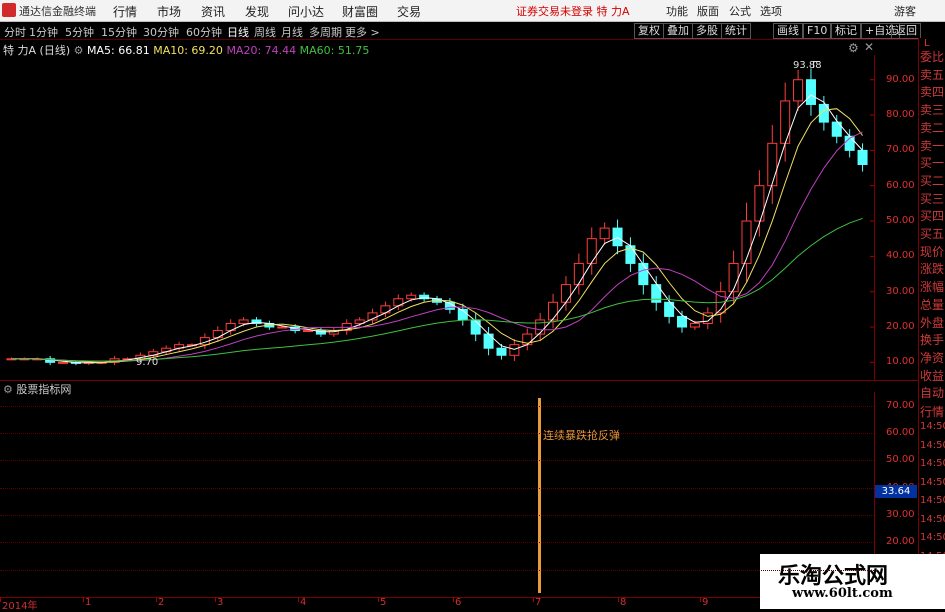 Image resolution: width=945 pixels, height=612 pixels. Describe the element at coordinates (932, 392) in the screenshot. I see `auto-quote-label: 自动` at that location.